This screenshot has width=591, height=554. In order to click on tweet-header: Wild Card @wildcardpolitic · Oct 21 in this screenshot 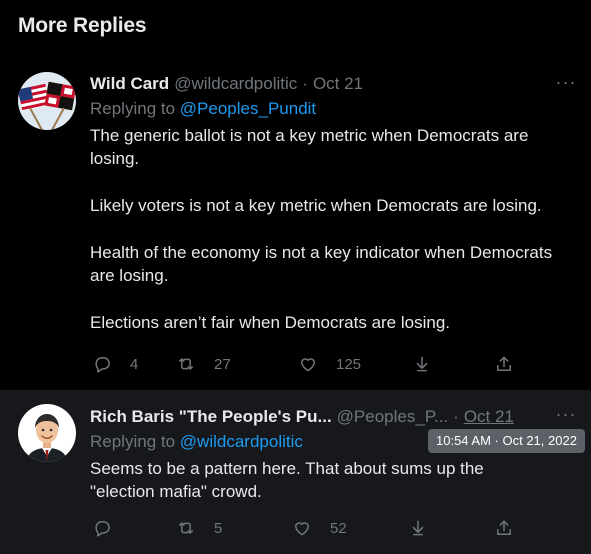, I will do `click(226, 84)`.